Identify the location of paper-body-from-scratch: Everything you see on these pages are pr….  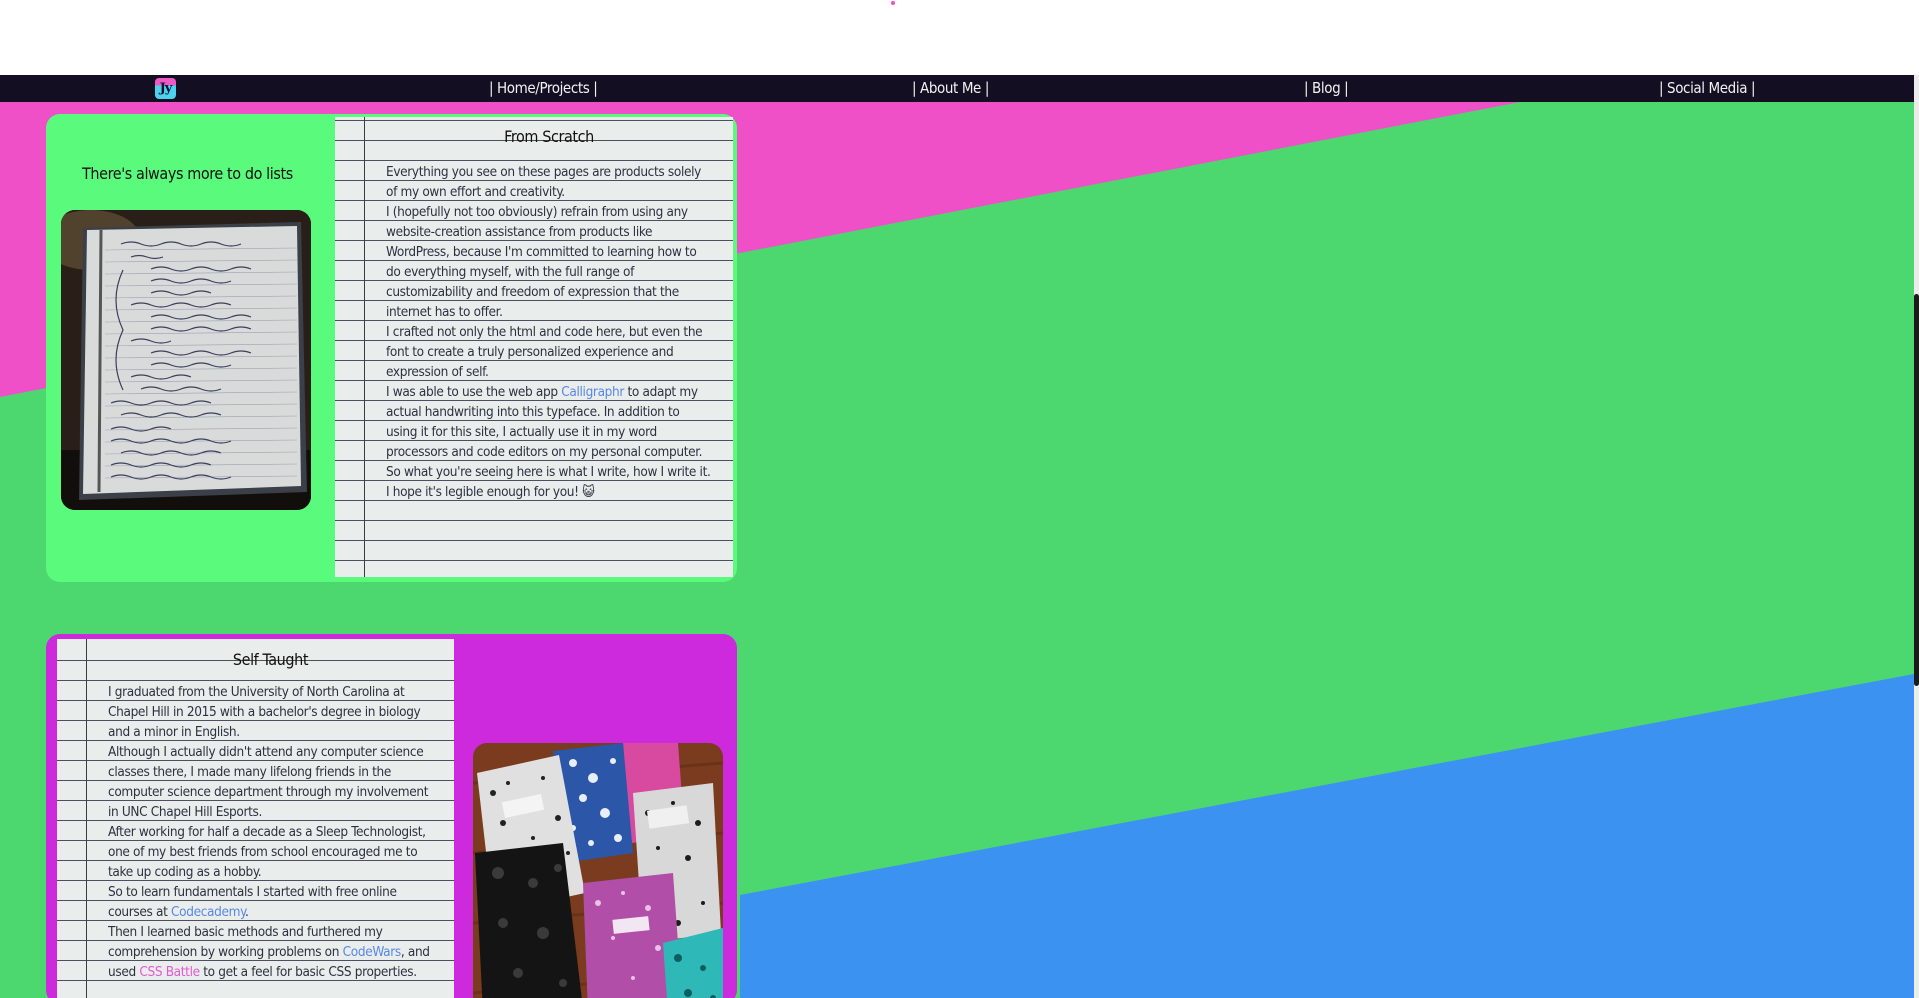
(549, 332).